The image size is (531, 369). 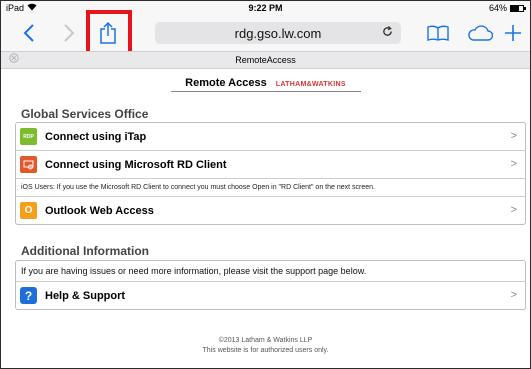 I want to click on book-icon, so click(x=438, y=33).